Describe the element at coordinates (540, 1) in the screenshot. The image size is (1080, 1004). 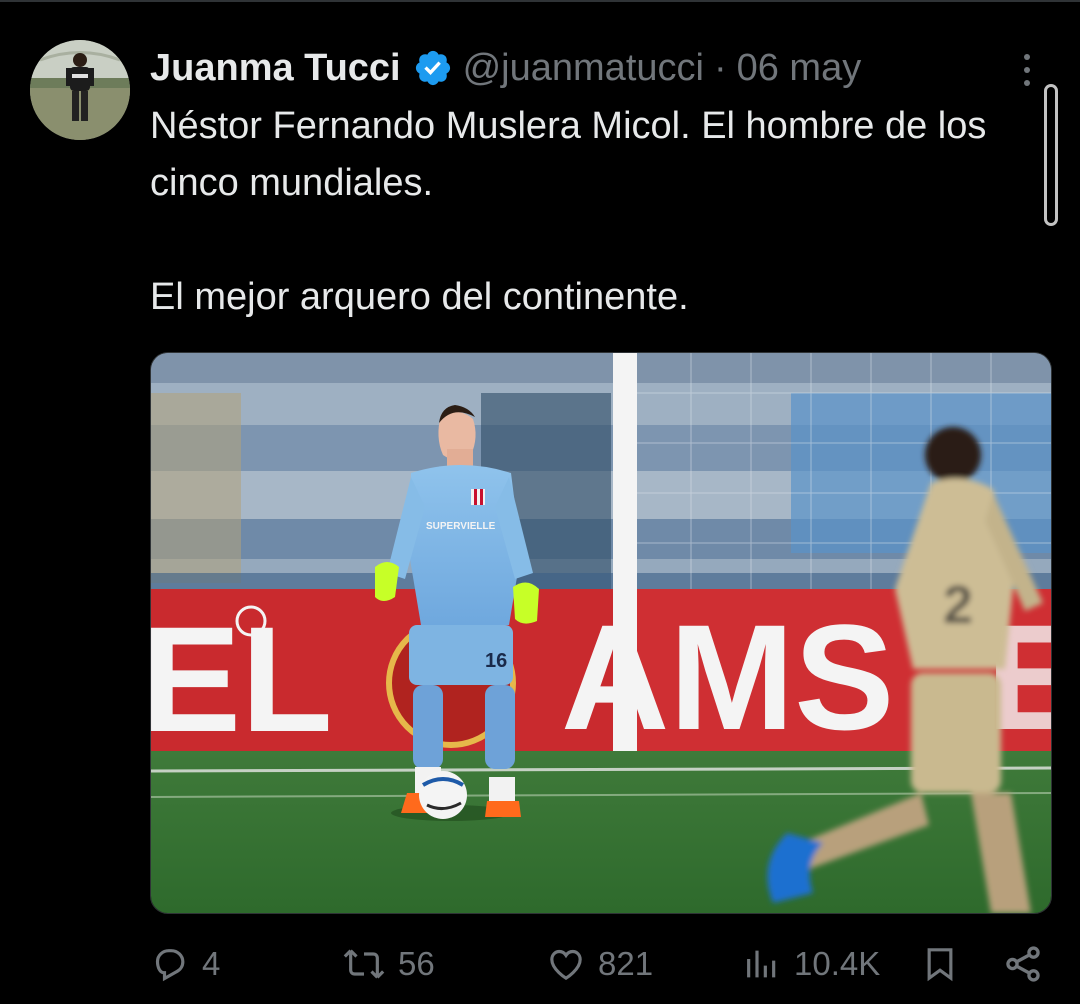
I see `top-divider` at that location.